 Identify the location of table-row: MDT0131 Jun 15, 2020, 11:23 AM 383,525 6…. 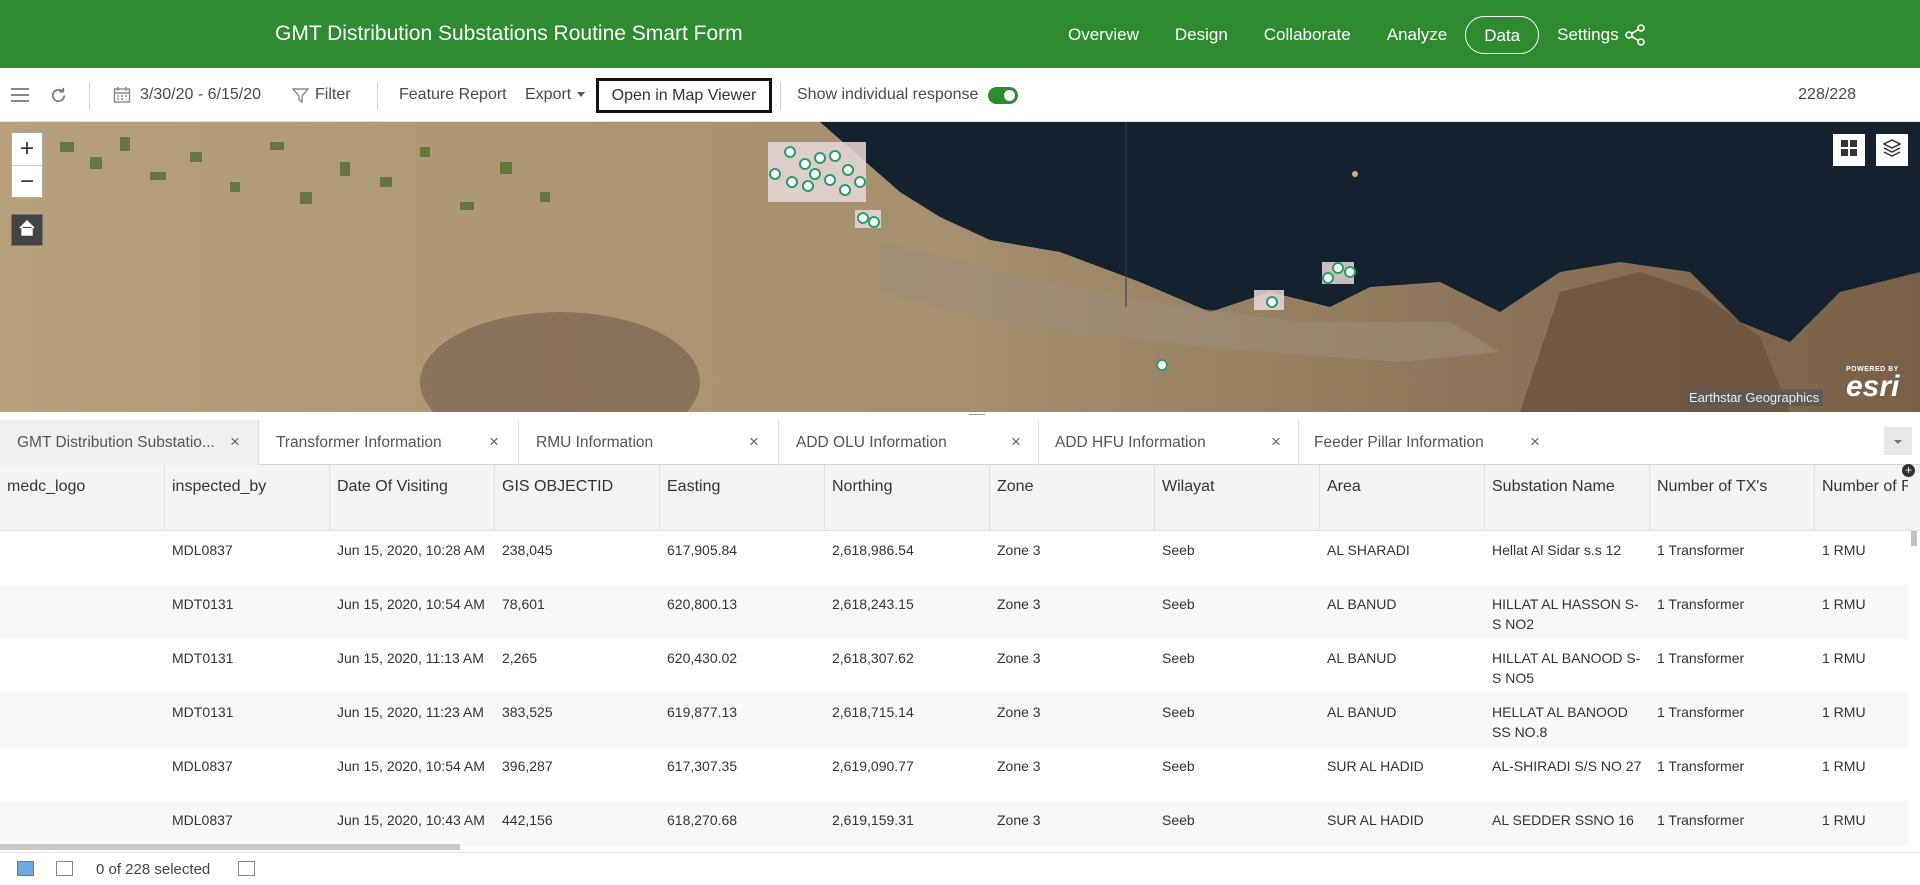
(954, 720).